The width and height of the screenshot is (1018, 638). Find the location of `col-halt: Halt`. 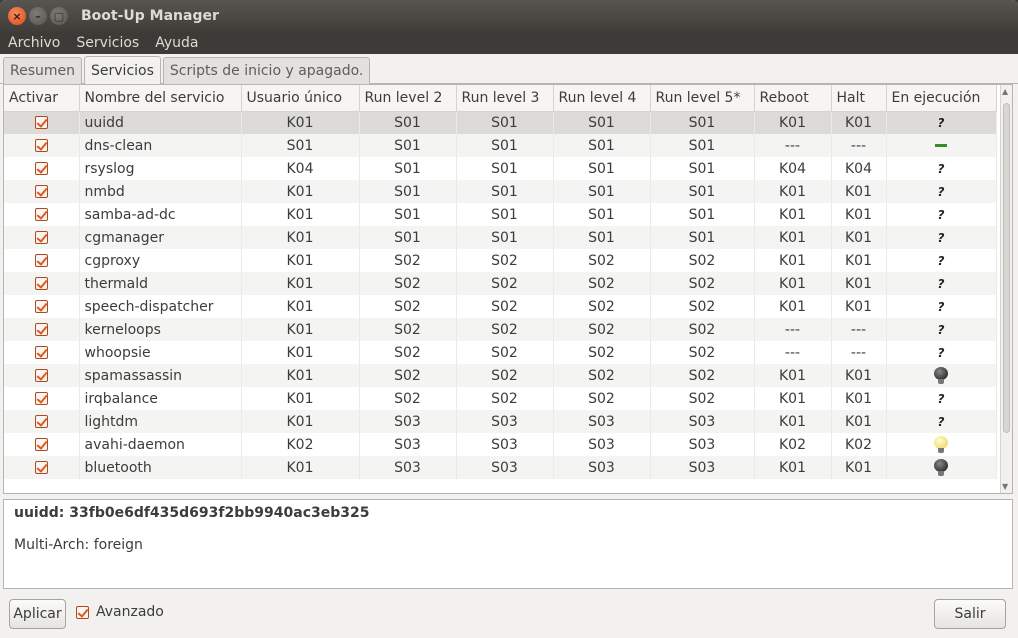

col-halt: Halt is located at coordinates (859, 98).